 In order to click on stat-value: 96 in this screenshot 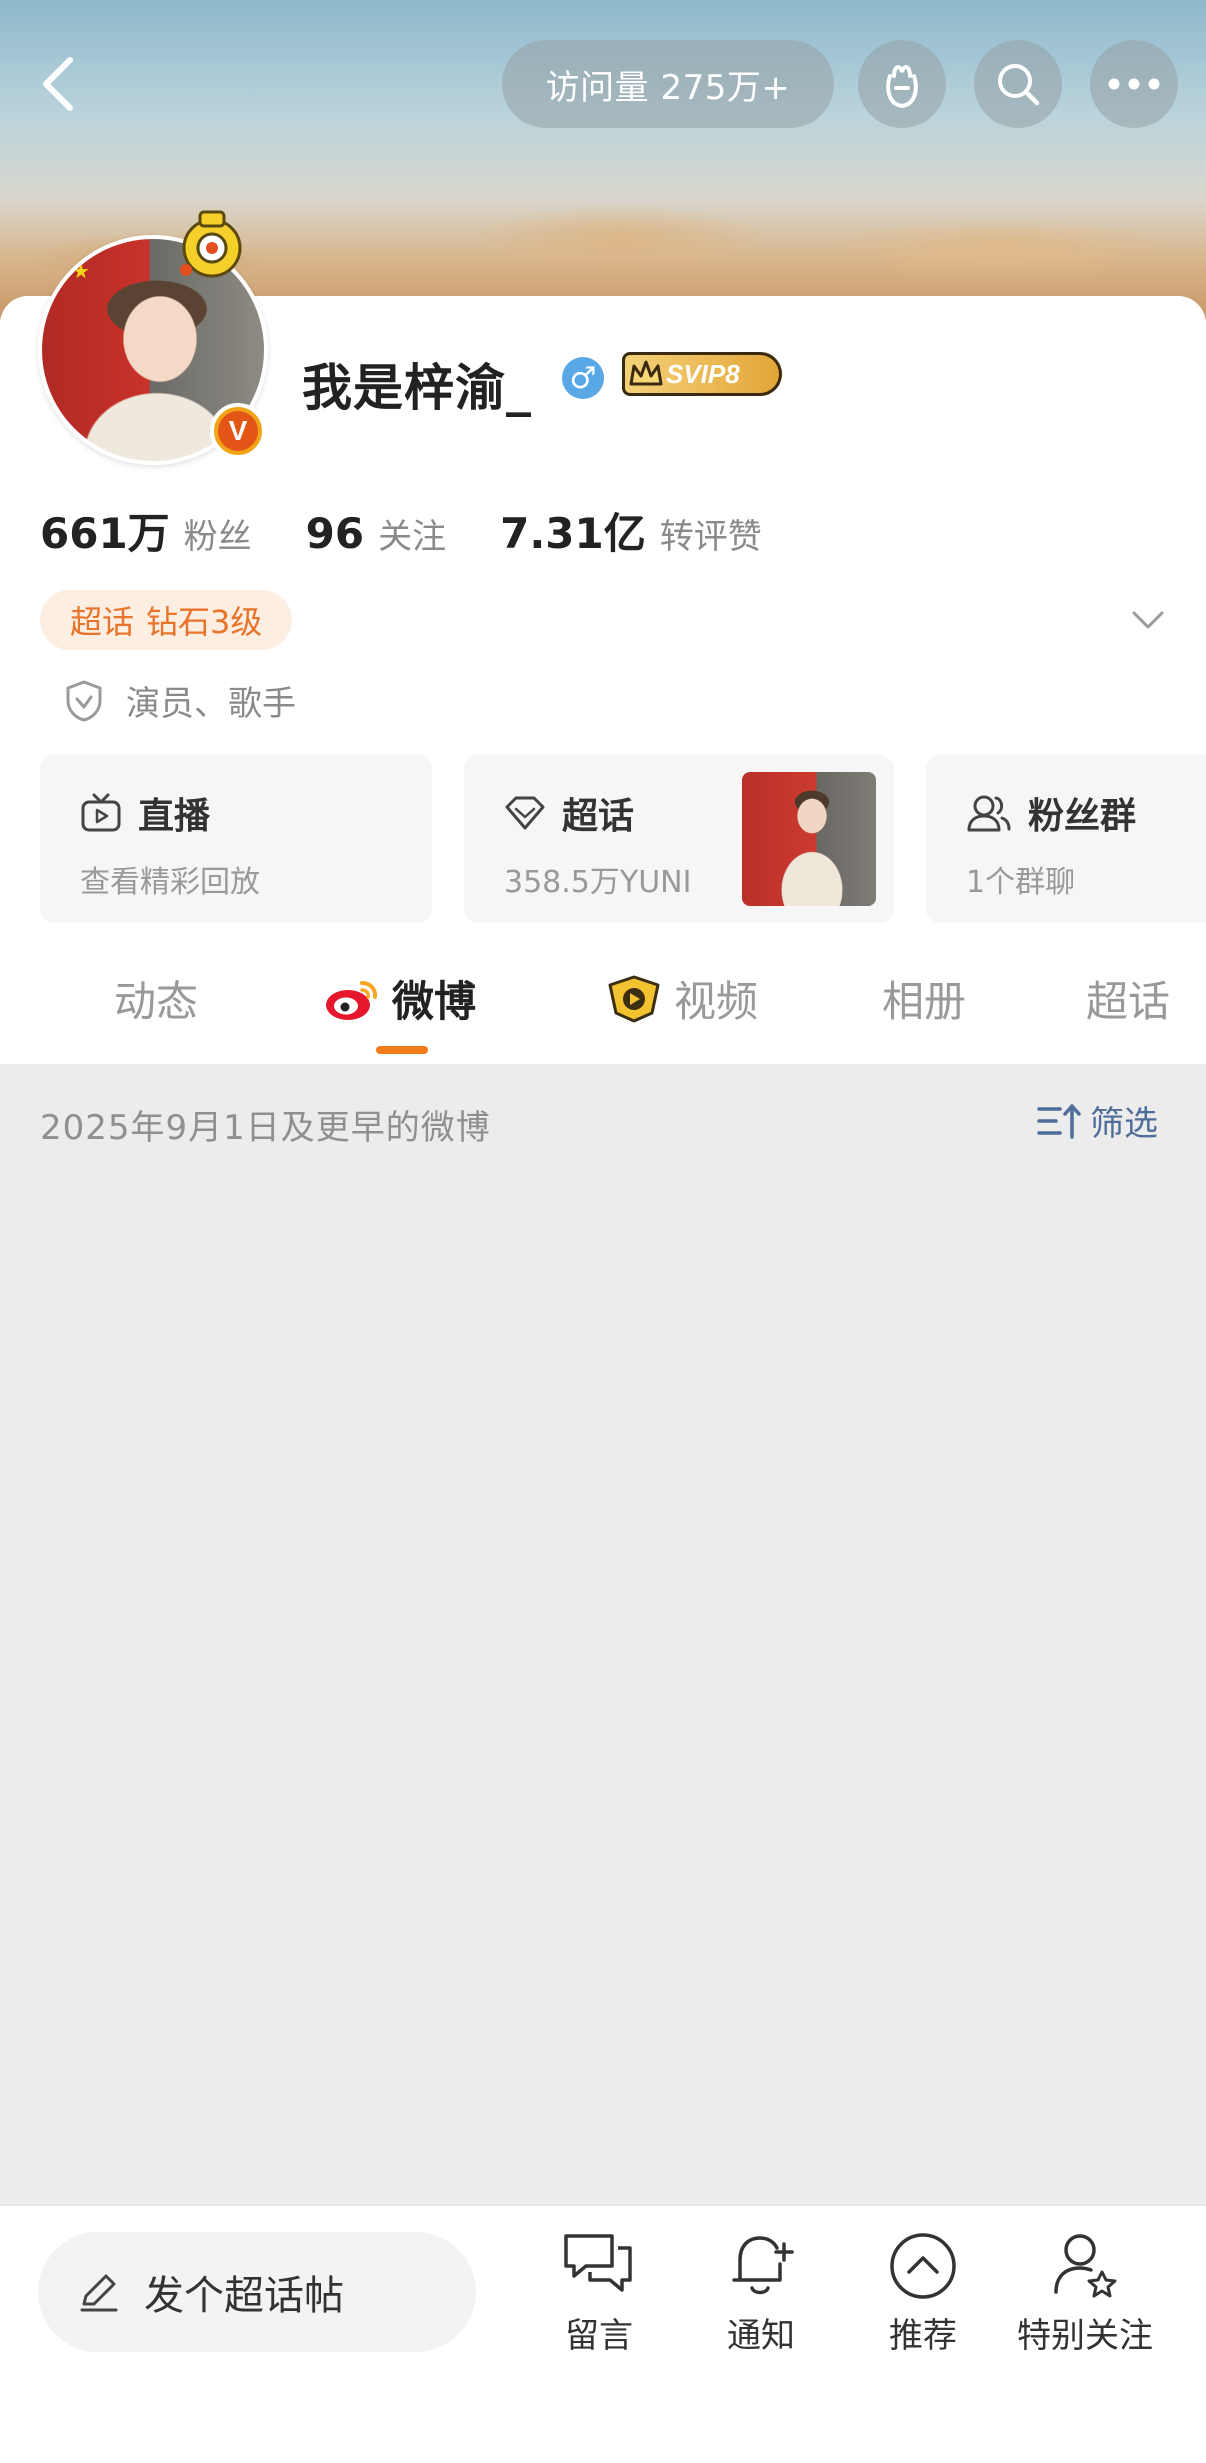, I will do `click(335, 533)`.